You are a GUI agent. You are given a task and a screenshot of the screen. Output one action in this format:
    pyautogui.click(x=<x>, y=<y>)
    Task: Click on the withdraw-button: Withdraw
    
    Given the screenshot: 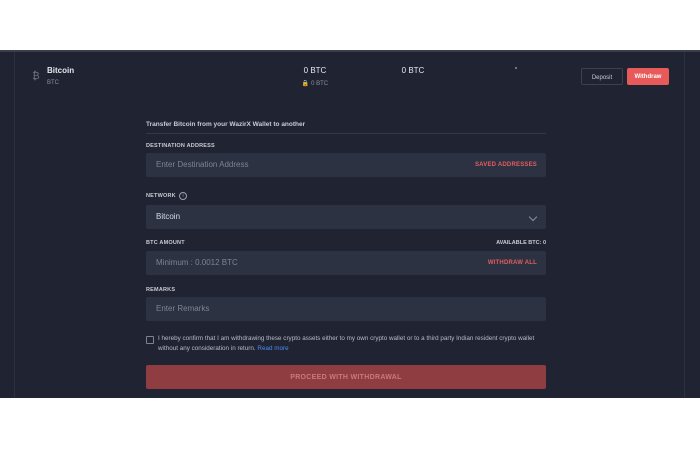 What is the action you would take?
    pyautogui.click(x=648, y=76)
    